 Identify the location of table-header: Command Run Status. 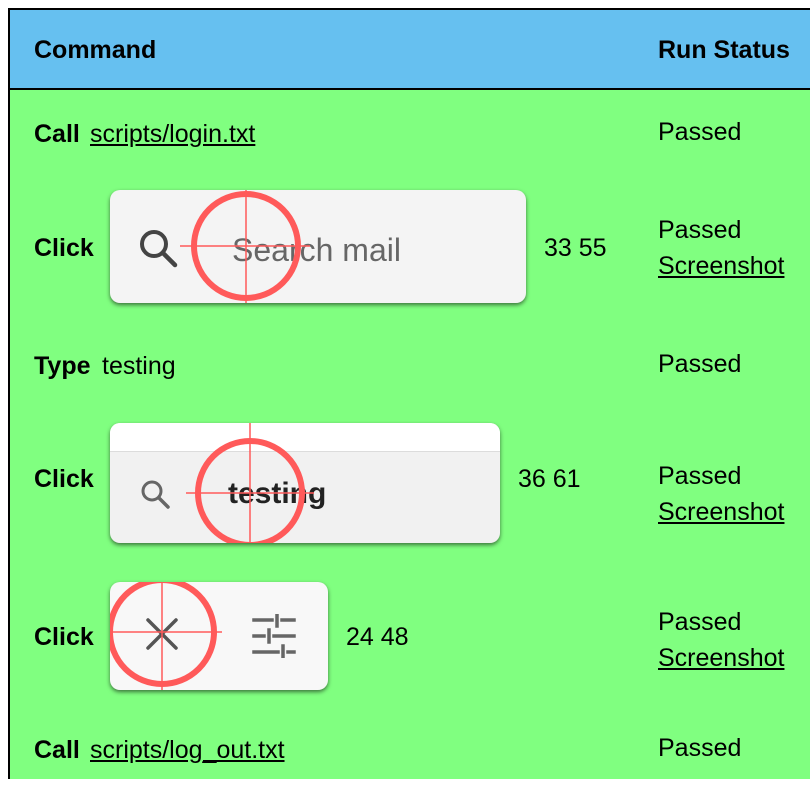
(410, 50).